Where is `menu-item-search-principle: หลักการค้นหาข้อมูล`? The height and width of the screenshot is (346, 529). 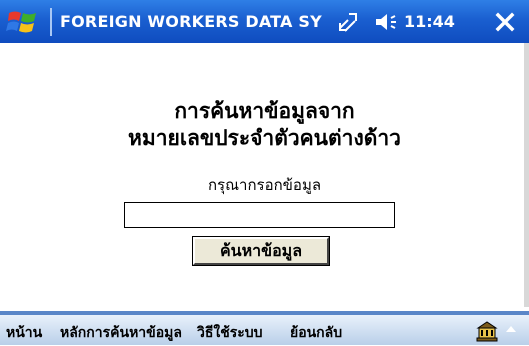 menu-item-search-principle: หลักการค้นหาข้อมูล is located at coordinates (121, 333).